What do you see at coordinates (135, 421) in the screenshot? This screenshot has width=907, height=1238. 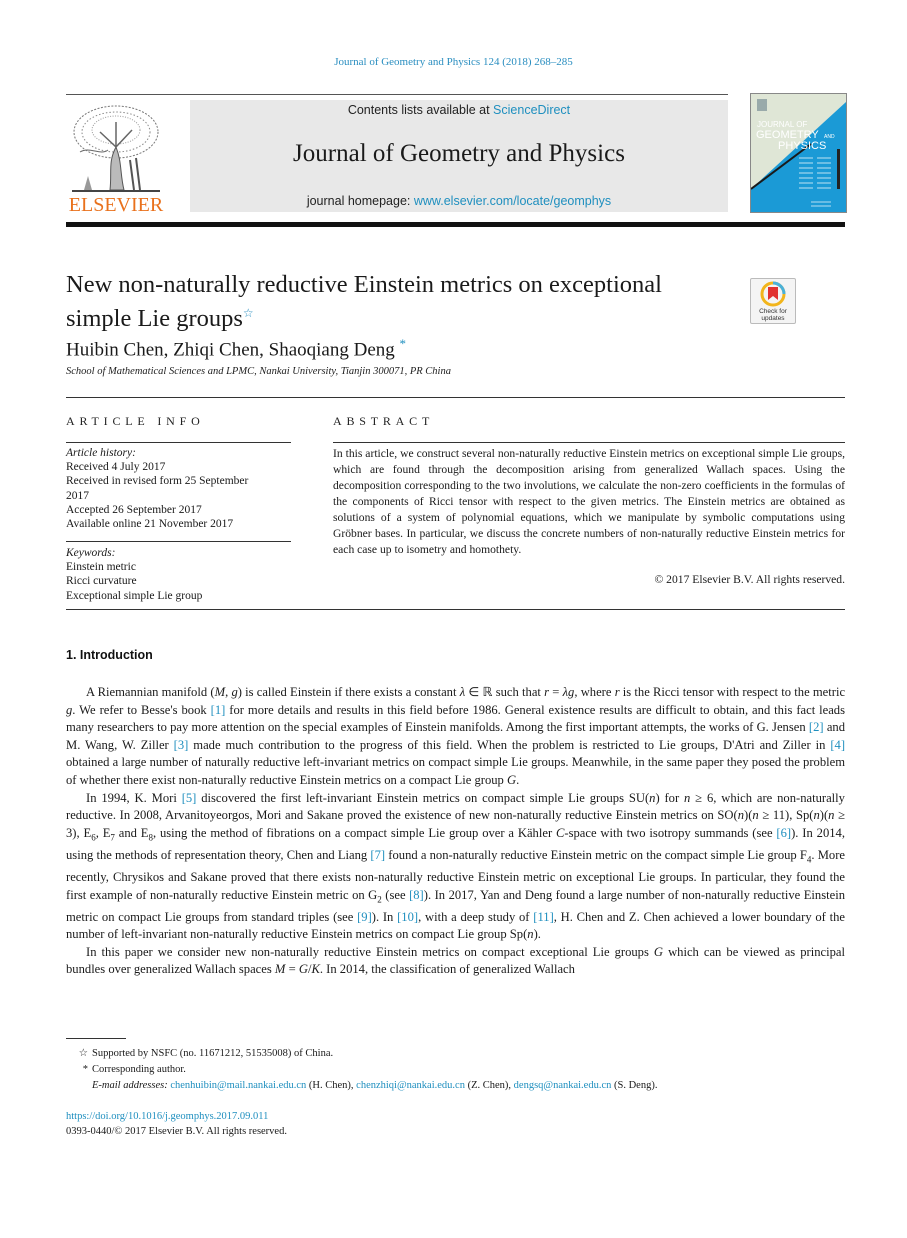 I see `article-info-heading: ARTICLE INFO` at bounding box center [135, 421].